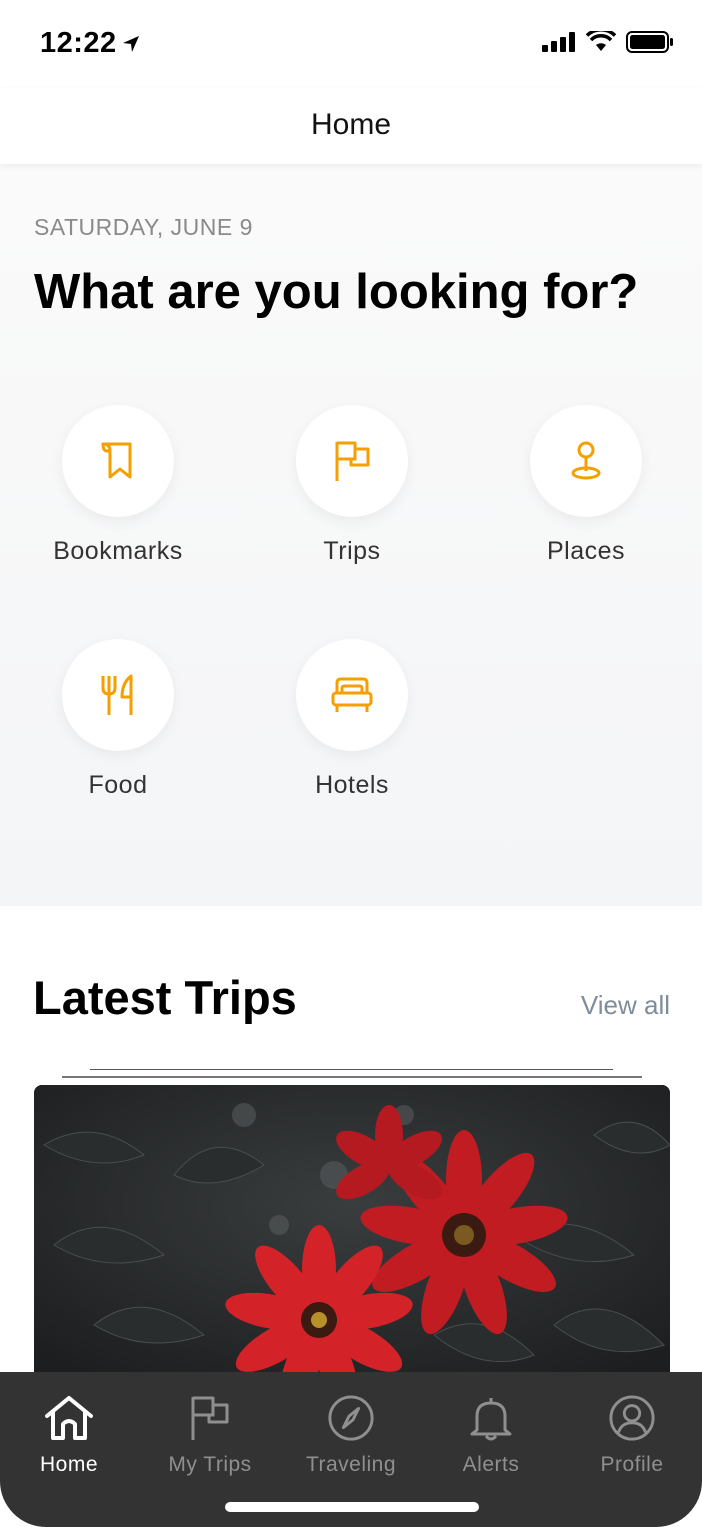  I want to click on navigation-bar: Home, so click(351, 126).